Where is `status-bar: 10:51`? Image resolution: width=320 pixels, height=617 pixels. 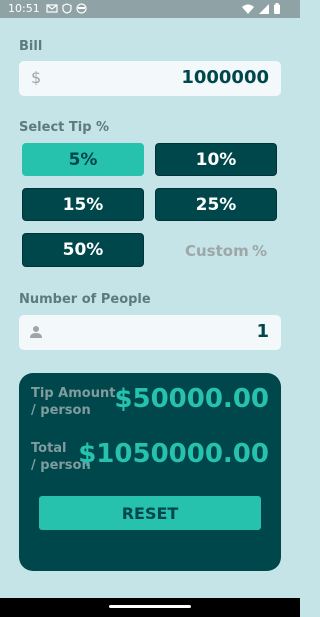
status-bar: 10:51 is located at coordinates (150, 9).